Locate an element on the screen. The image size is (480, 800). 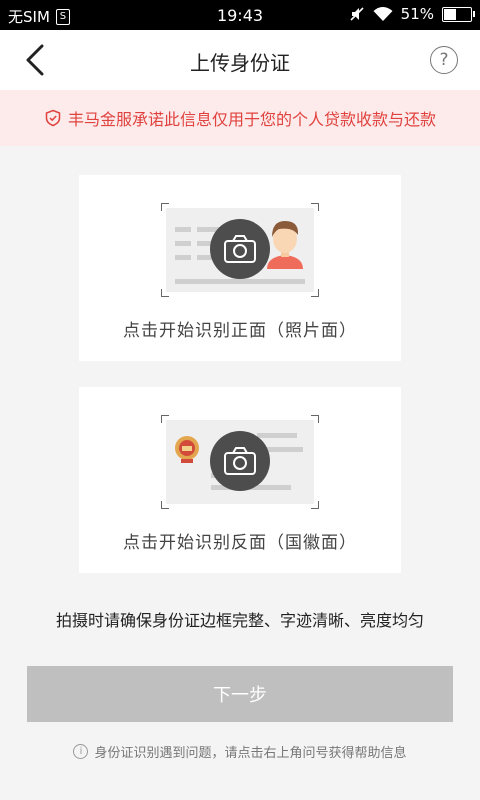
info-icon: i is located at coordinates (81, 751).